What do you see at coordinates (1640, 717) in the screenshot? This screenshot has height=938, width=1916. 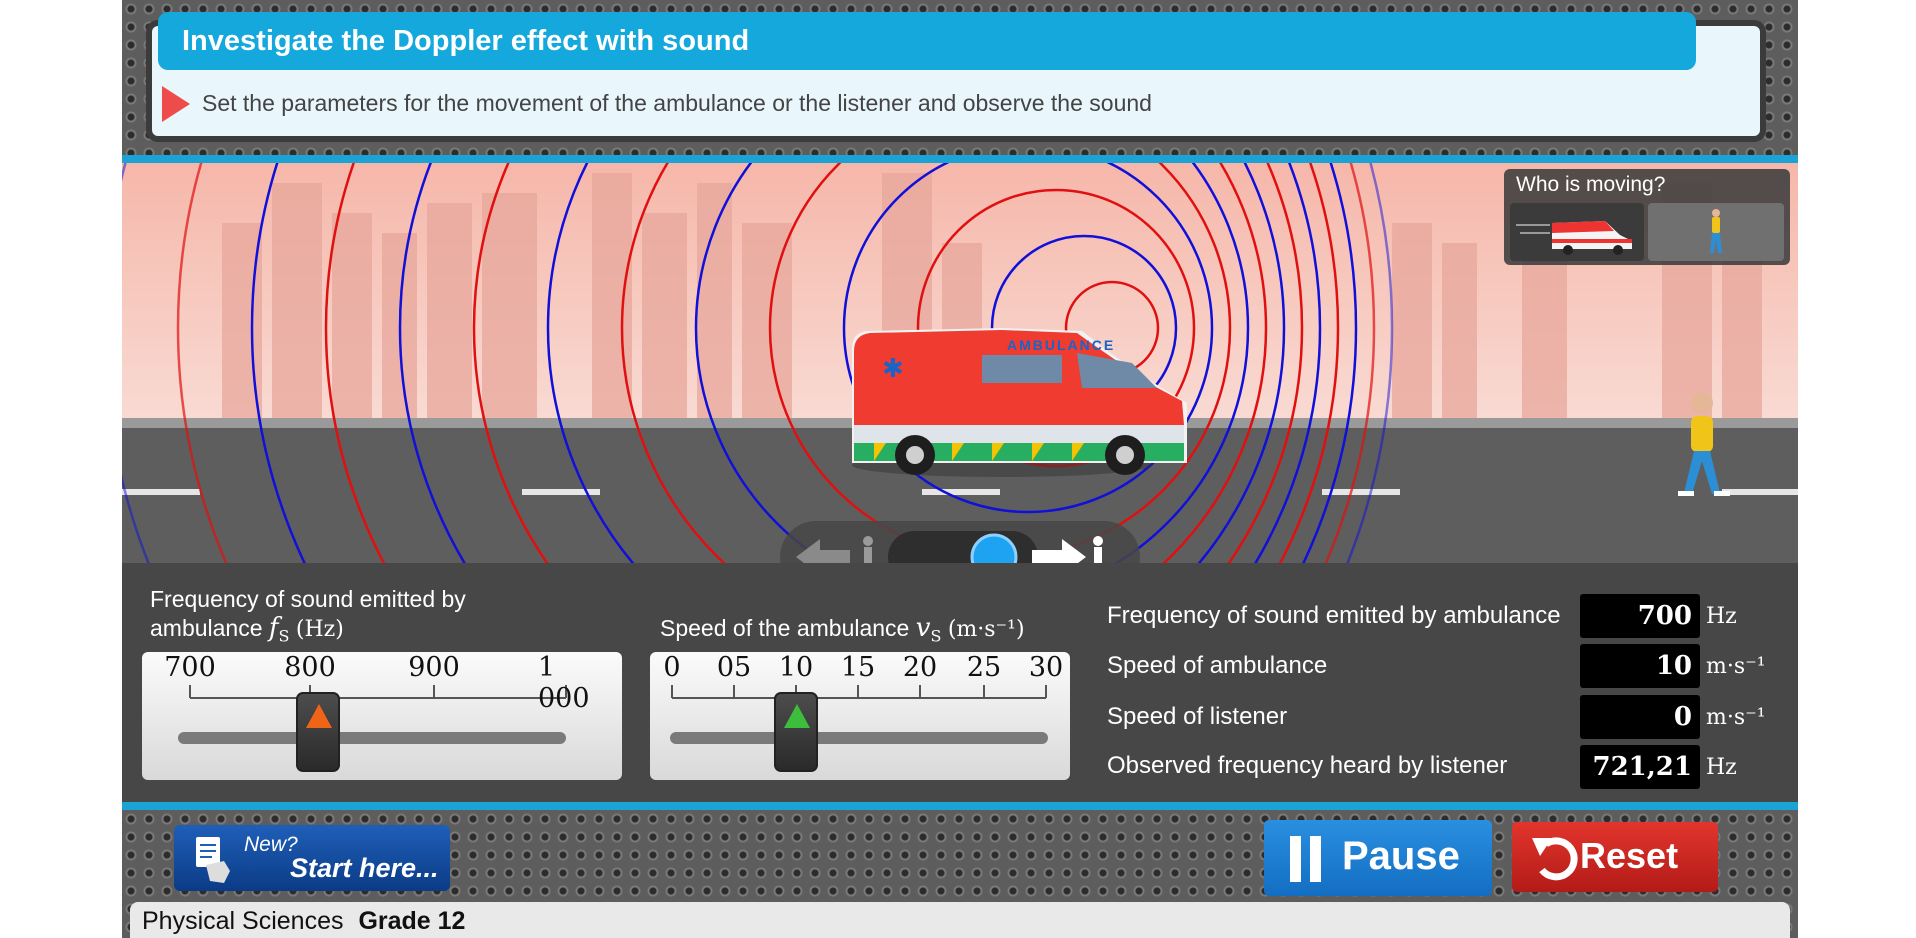 I see `readout-value-listener-speed: 0` at bounding box center [1640, 717].